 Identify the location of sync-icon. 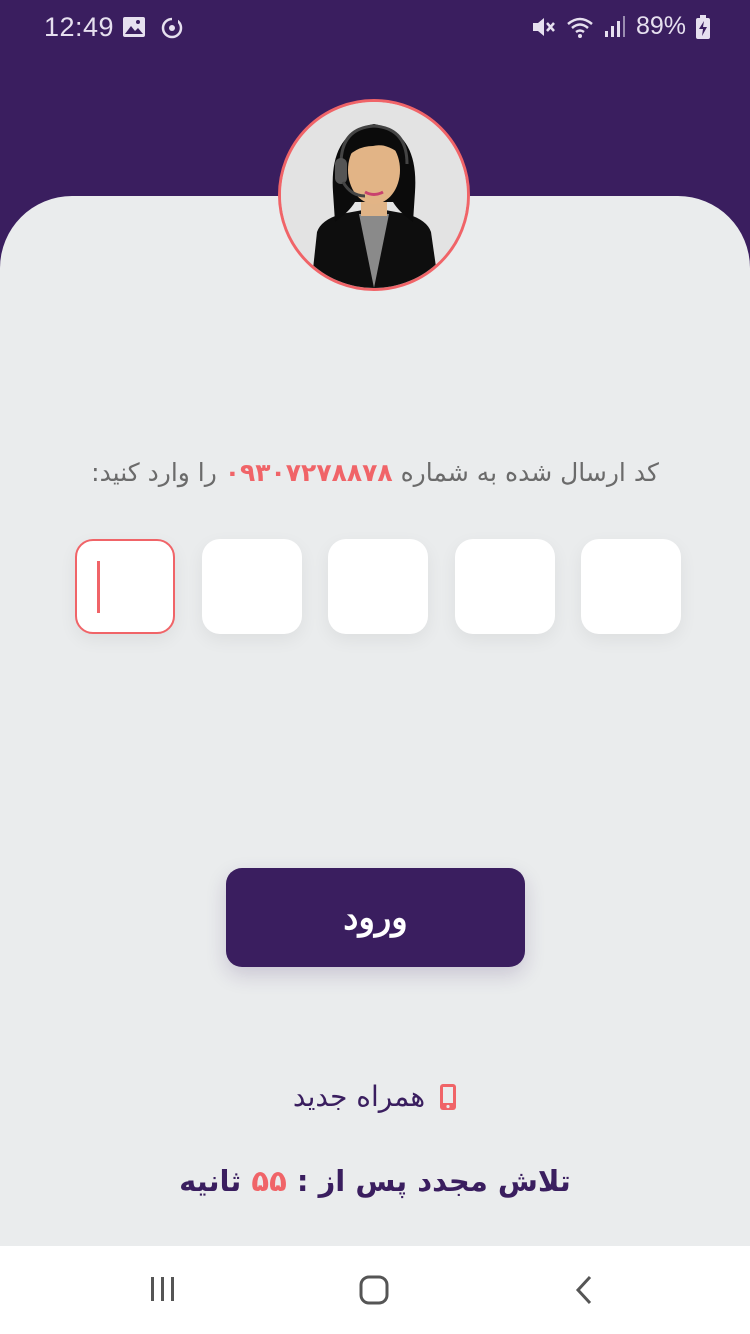
(172, 28).